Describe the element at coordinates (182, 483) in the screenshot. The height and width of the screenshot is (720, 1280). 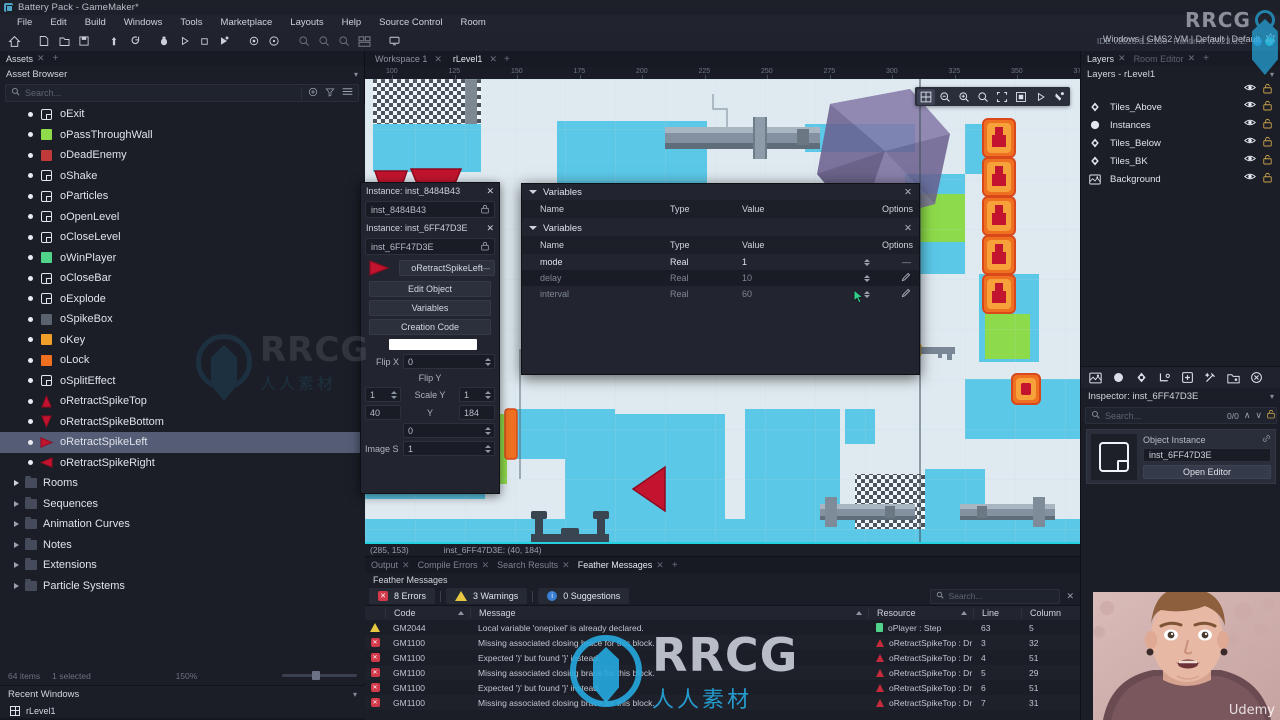
I see `folder-item-rooms: Rooms` at that location.